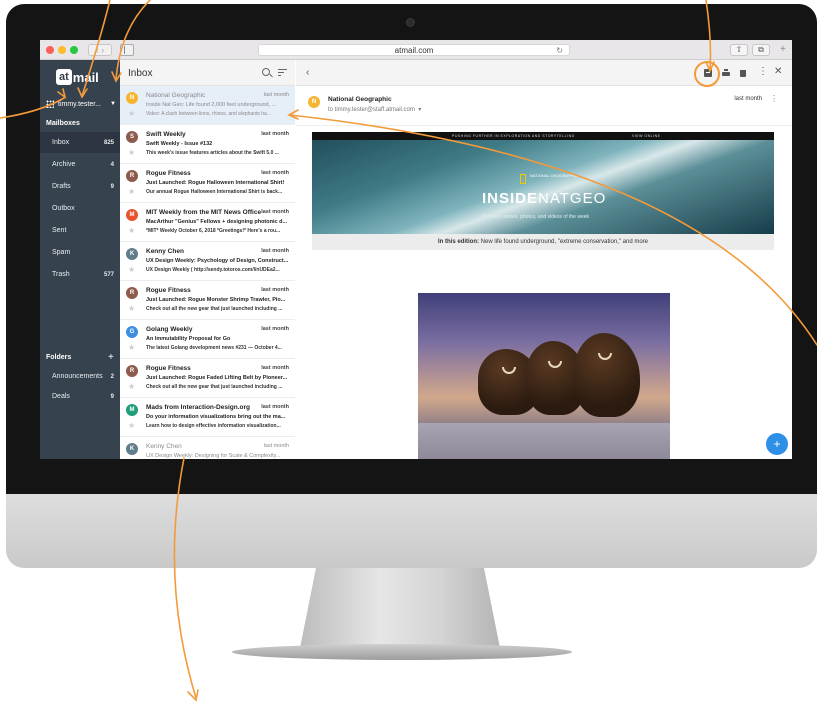  What do you see at coordinates (607, 375) in the screenshot?
I see `musk-ox-shape` at bounding box center [607, 375].